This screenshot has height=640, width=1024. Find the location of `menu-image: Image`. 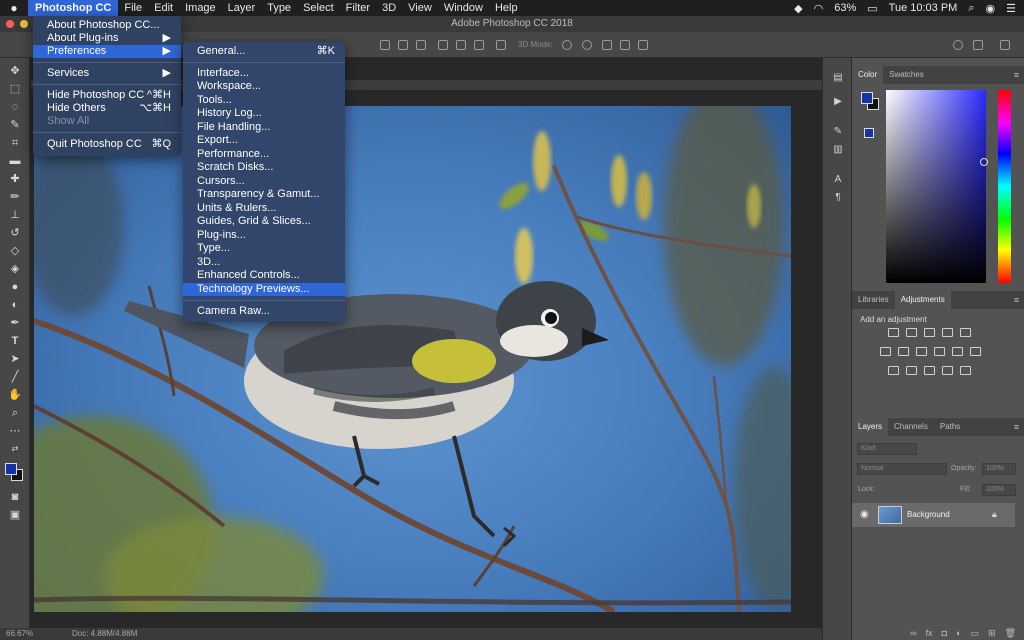

menu-image: Image is located at coordinates (200, 8).